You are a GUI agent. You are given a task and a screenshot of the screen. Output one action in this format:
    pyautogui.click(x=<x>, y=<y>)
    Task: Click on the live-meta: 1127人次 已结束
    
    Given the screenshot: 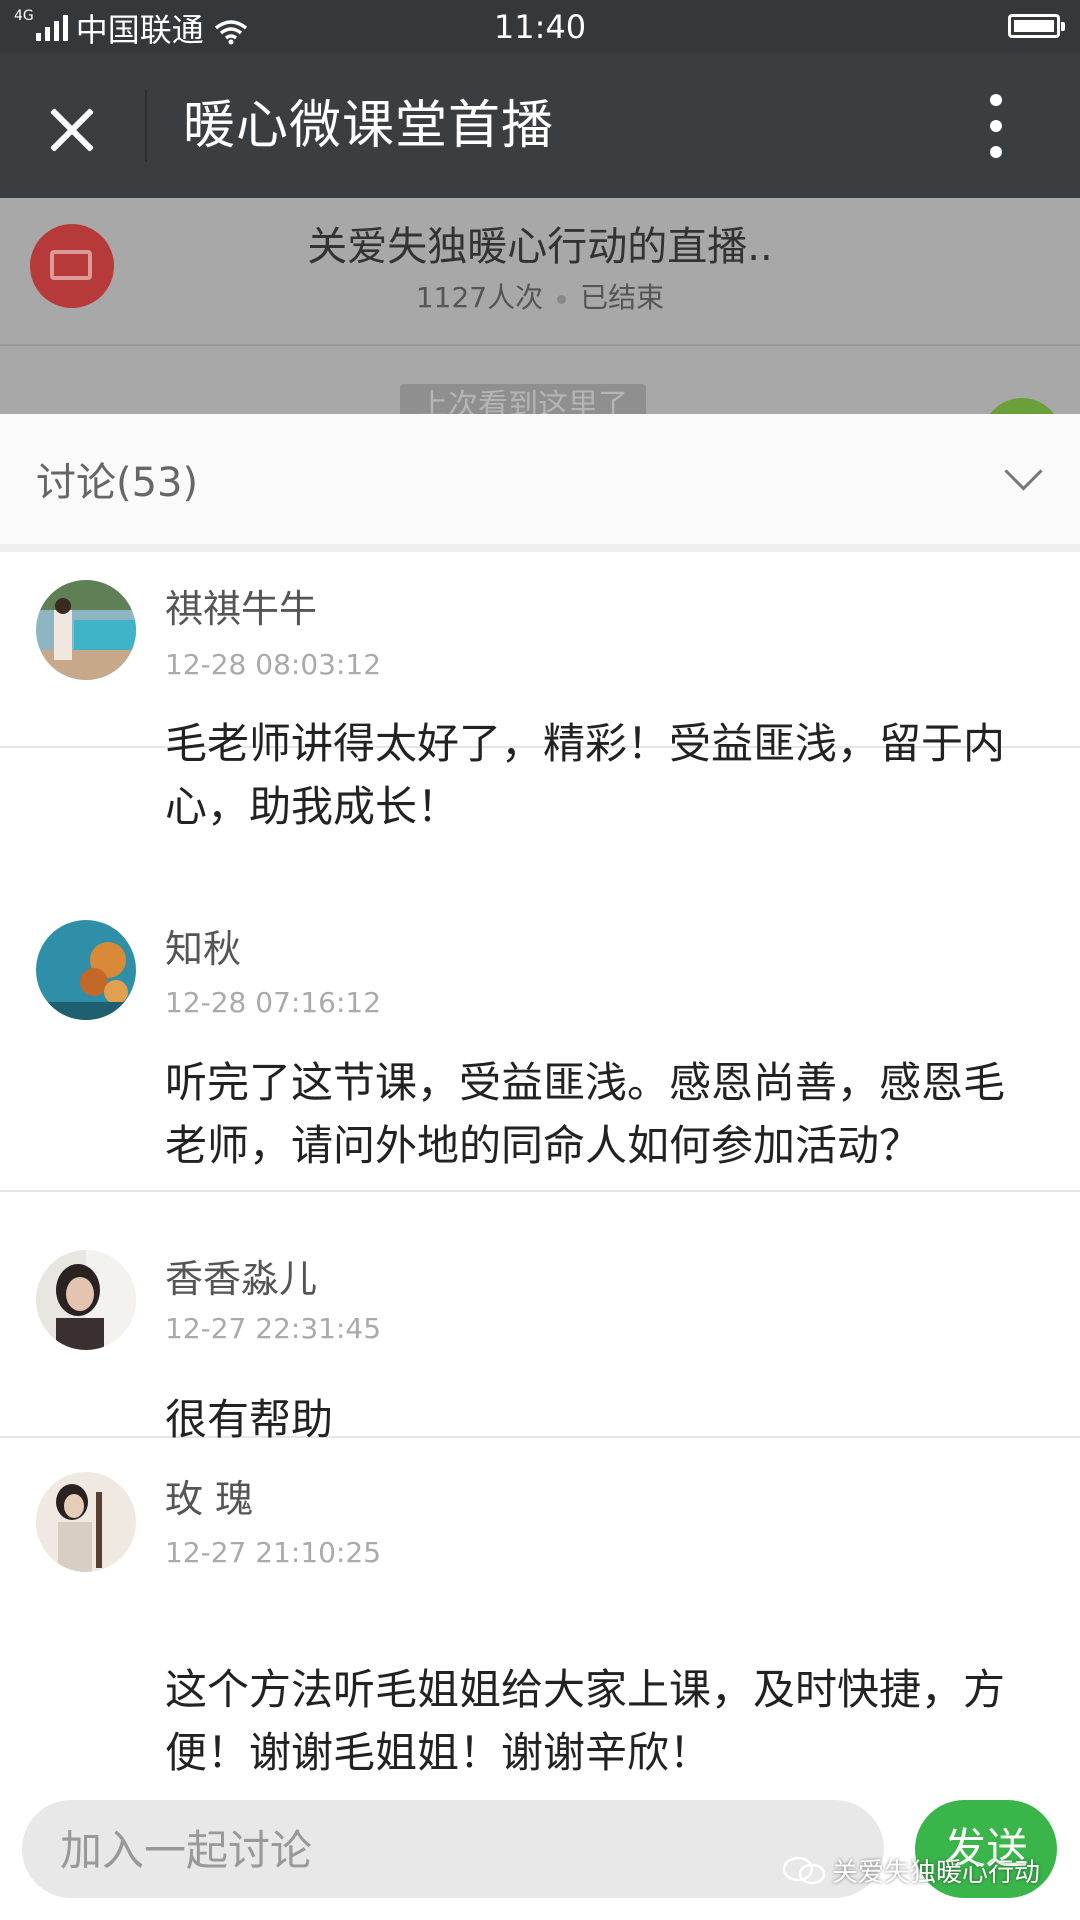 What is the action you would take?
    pyautogui.click(x=540, y=296)
    